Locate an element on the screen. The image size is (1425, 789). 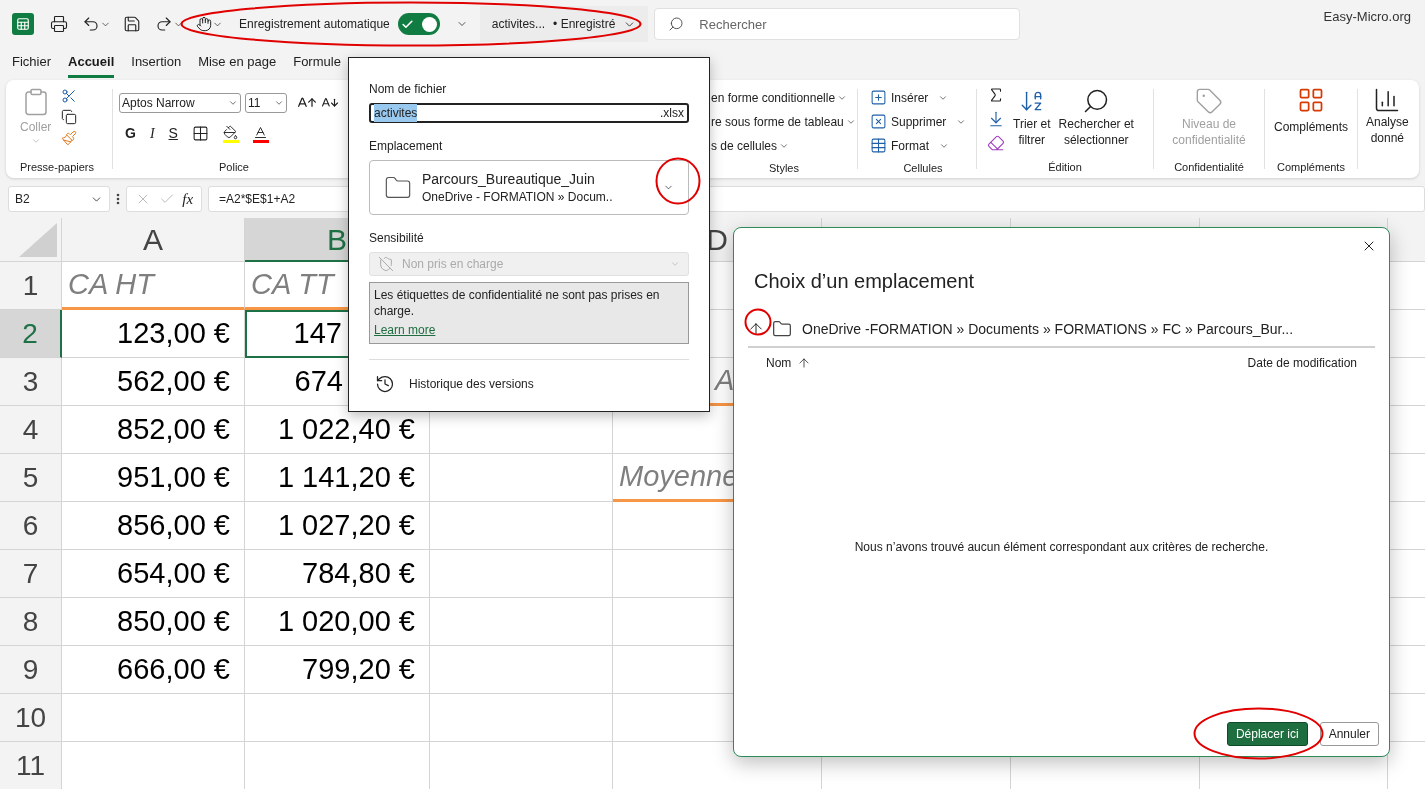
table-cell: 562,00 € is located at coordinates (153, 382).